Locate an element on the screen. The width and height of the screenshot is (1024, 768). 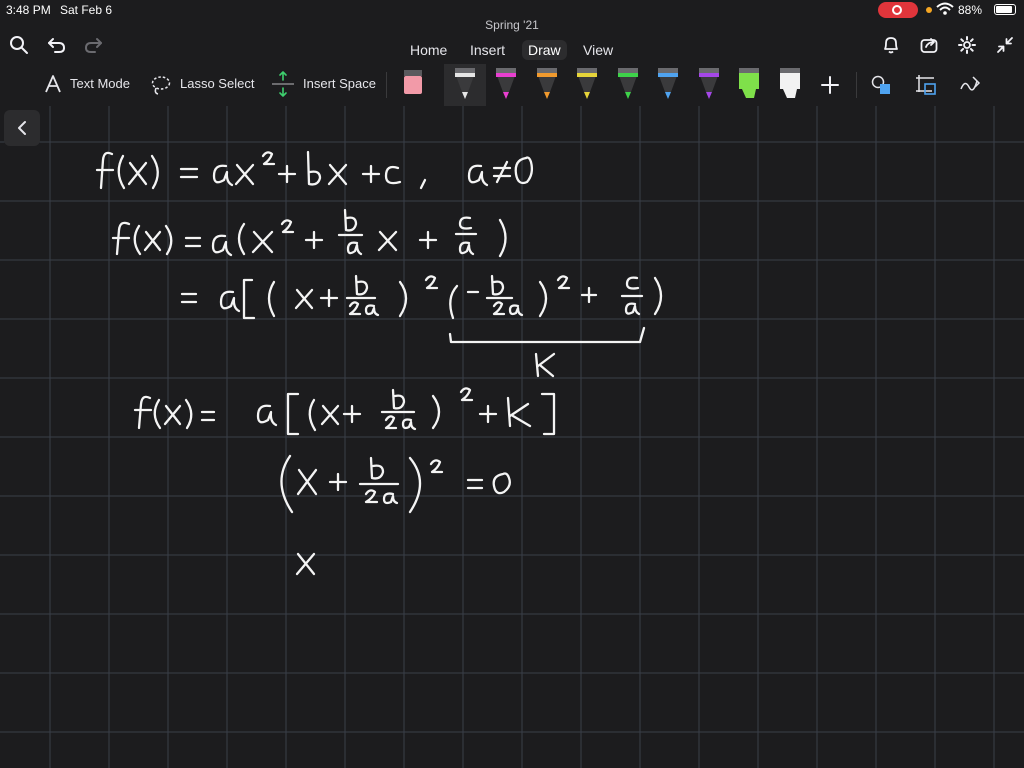
tab-insert: Insert is located at coordinates (487, 50).